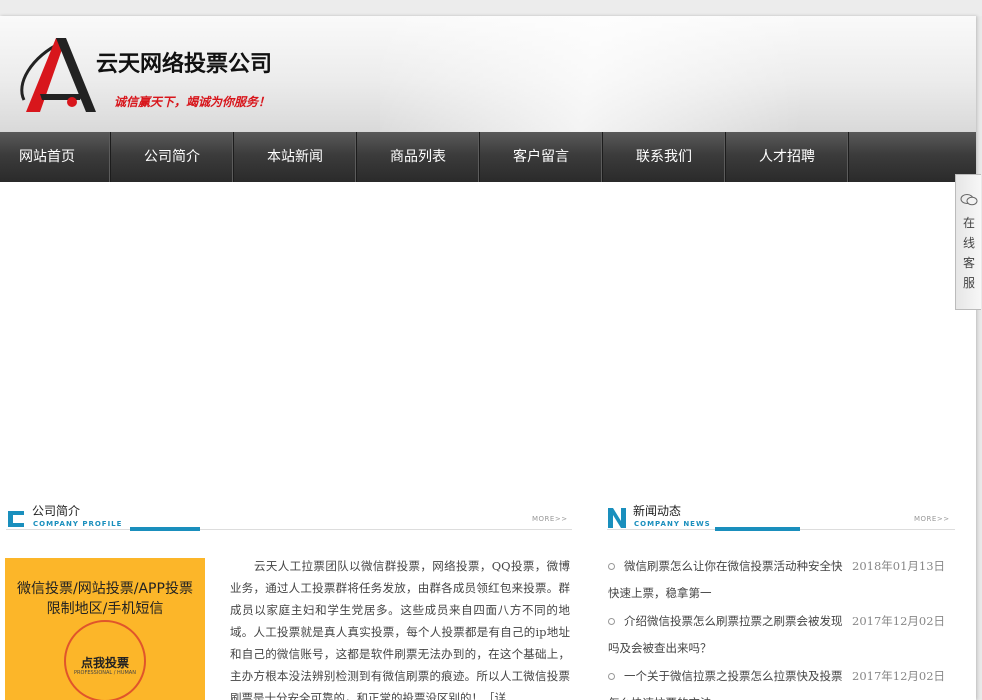 This screenshot has height=700, width=982. What do you see at coordinates (730, 580) in the screenshot?
I see `news-item-title: 微信刷票怎么让你在微信投票活动种安全快快速上票，稳拿第一` at bounding box center [730, 580].